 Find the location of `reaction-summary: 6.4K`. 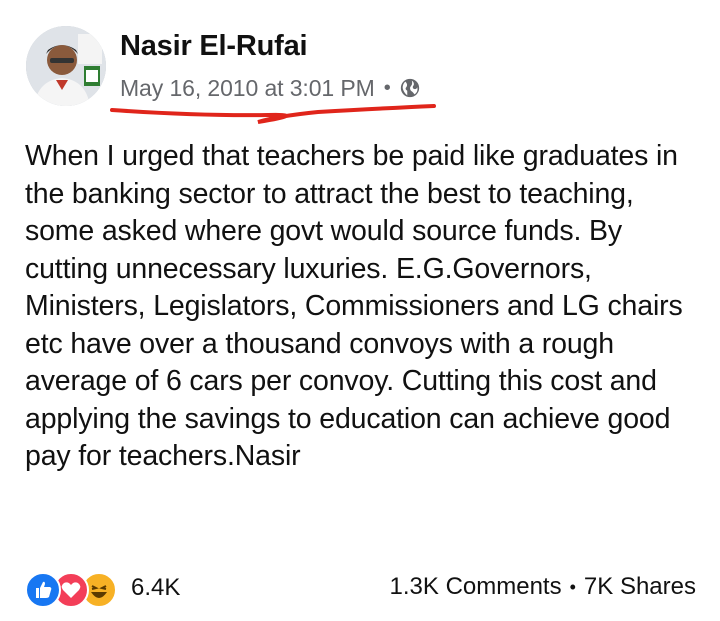

reaction-summary: 6.4K is located at coordinates (102, 589).